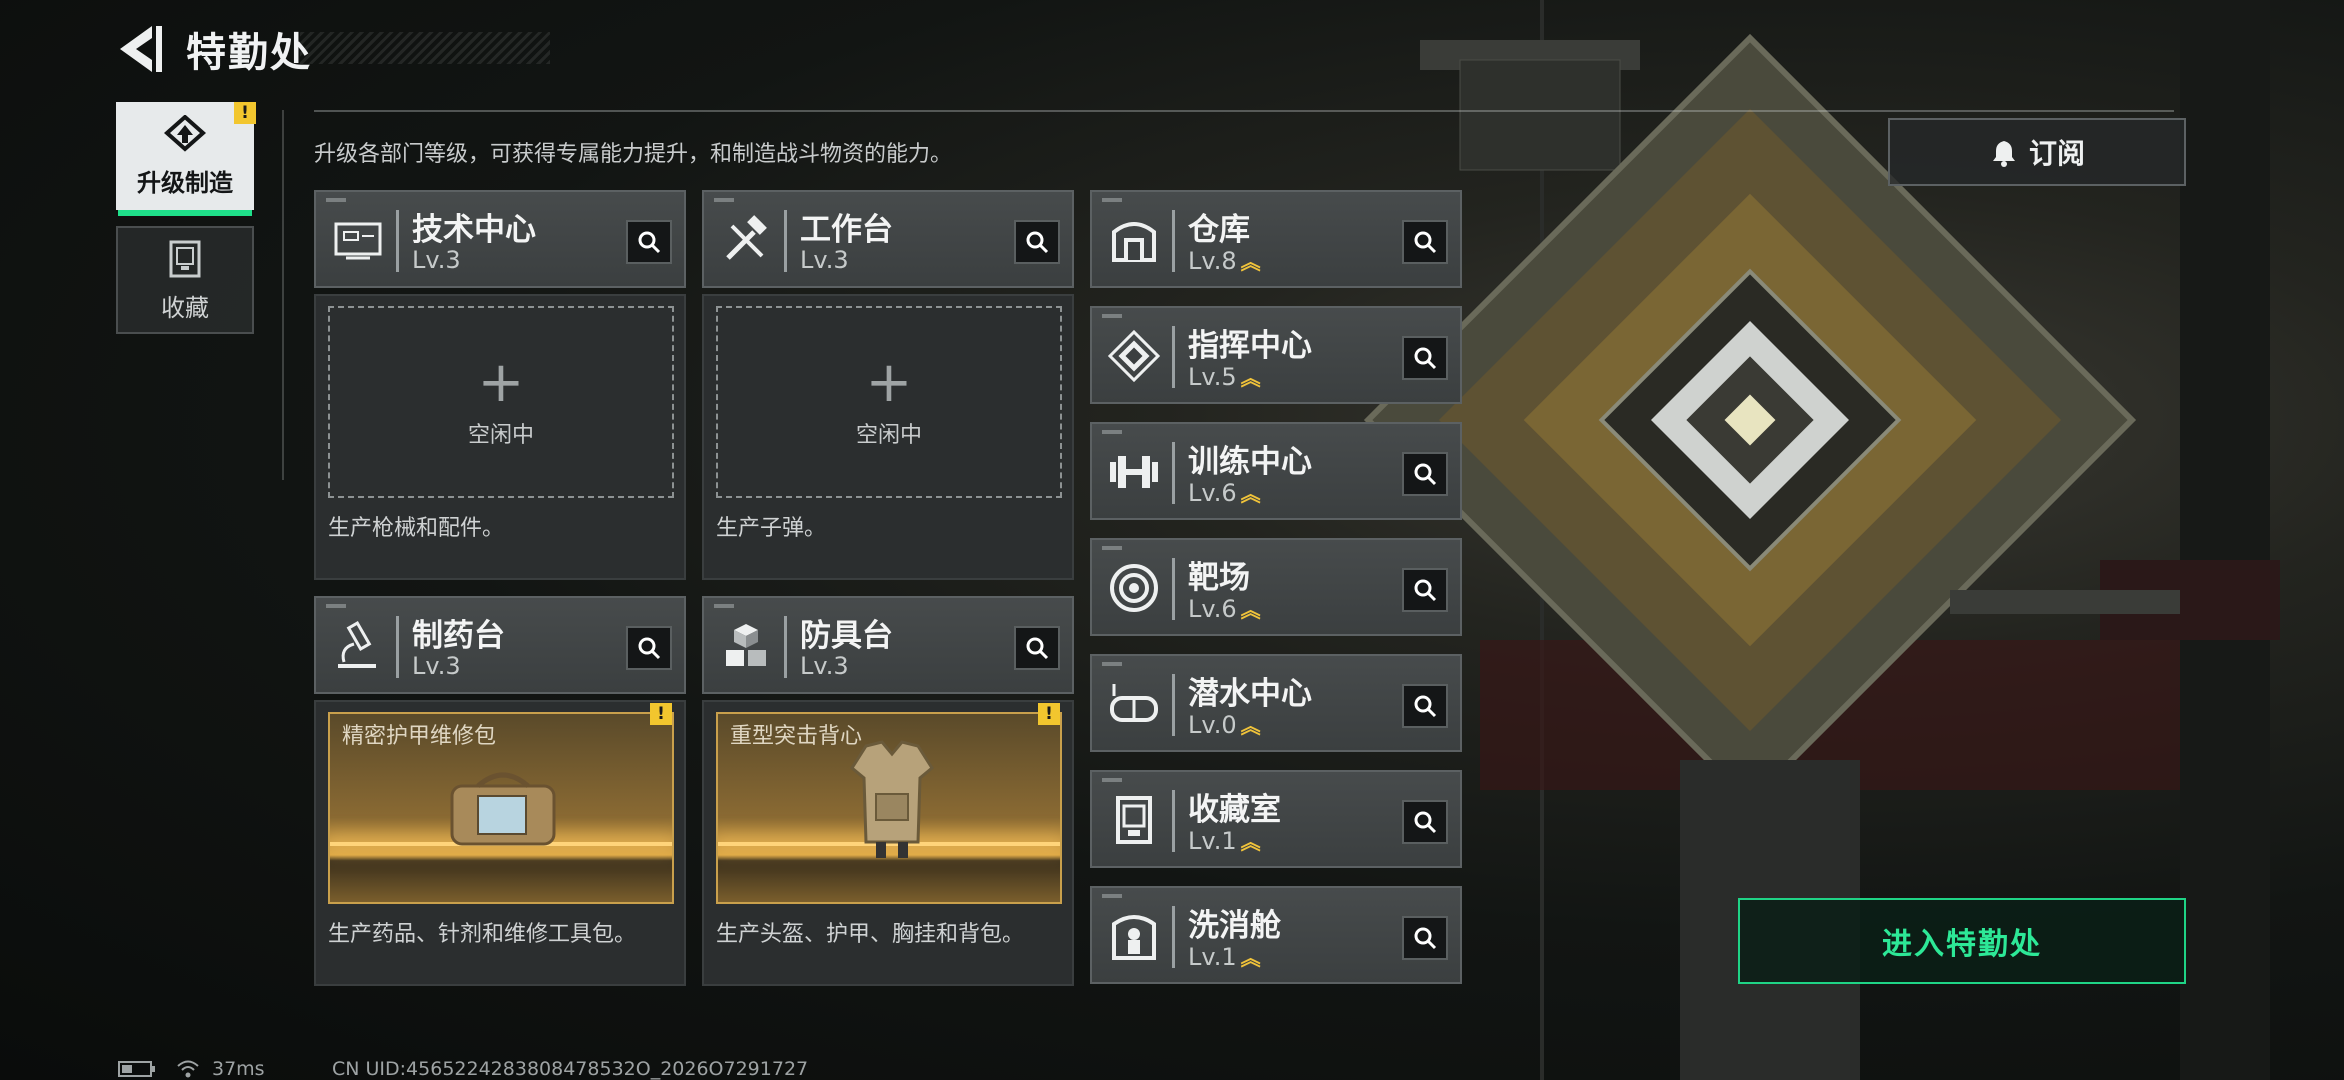 This screenshot has height=1080, width=2344. What do you see at coordinates (846, 636) in the screenshot?
I see `facility-name: 防具台` at bounding box center [846, 636].